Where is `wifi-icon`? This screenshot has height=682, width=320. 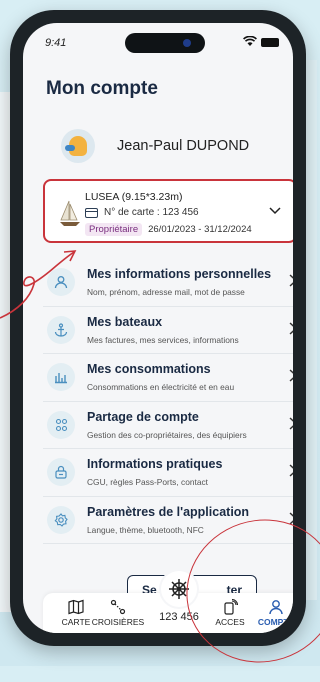
wifi-icon is located at coordinates (250, 41).